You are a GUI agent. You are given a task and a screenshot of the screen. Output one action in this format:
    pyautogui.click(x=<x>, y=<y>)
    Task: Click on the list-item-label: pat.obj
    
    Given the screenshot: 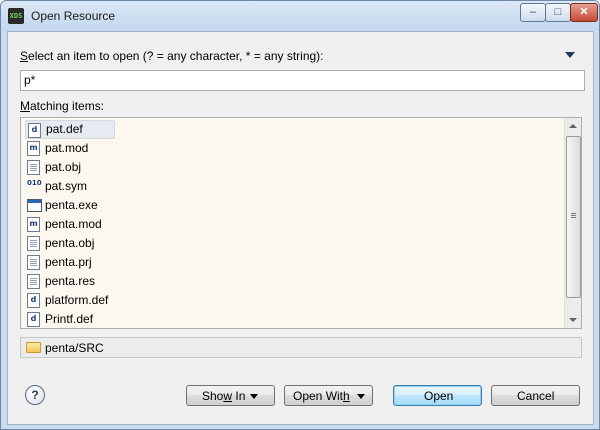 What is the action you would take?
    pyautogui.click(x=63, y=167)
    